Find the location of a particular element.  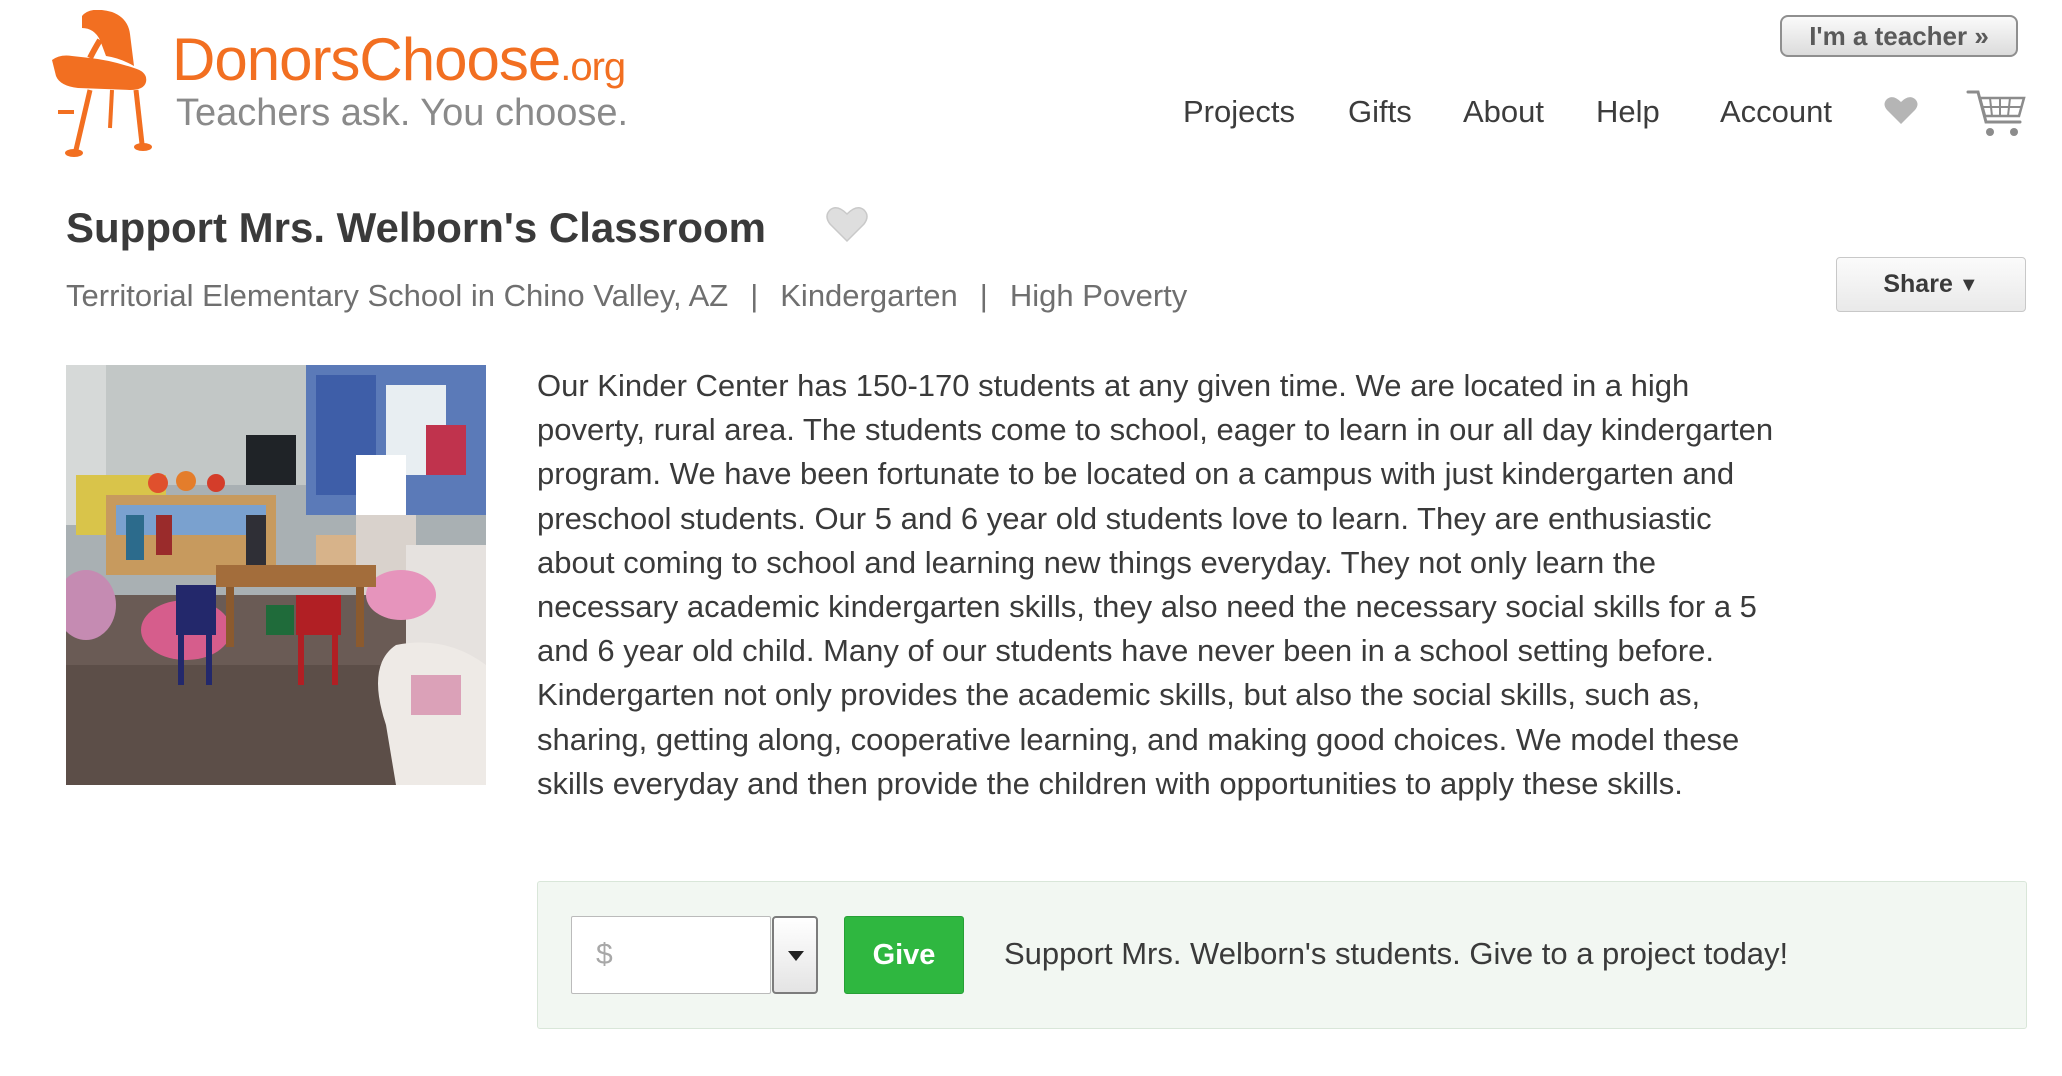

favorite-heart-icon is located at coordinates (847, 224).